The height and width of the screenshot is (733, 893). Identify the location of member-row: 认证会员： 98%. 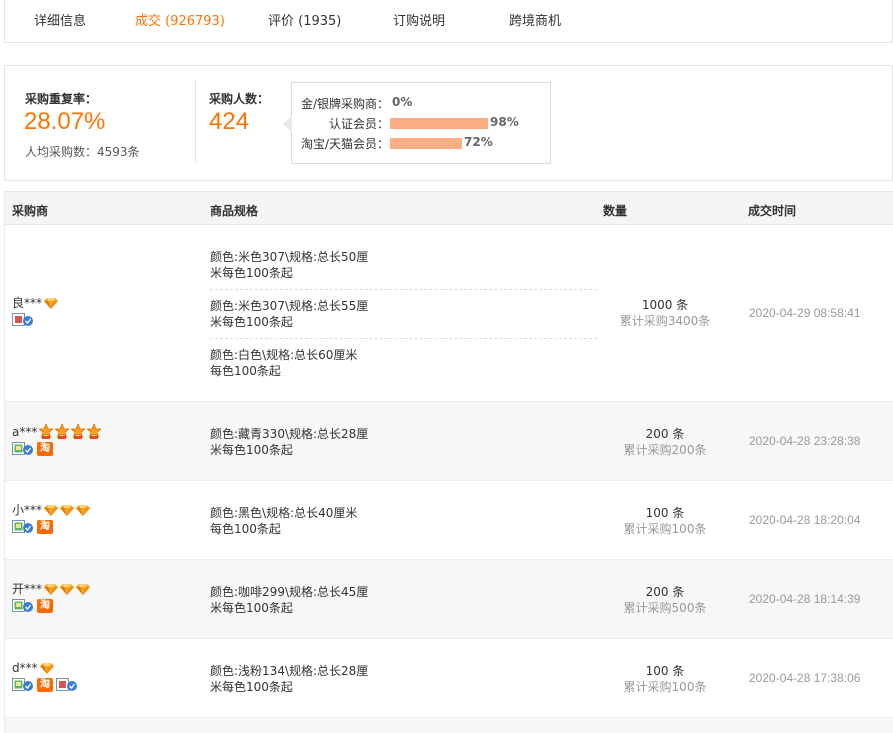
(422, 123).